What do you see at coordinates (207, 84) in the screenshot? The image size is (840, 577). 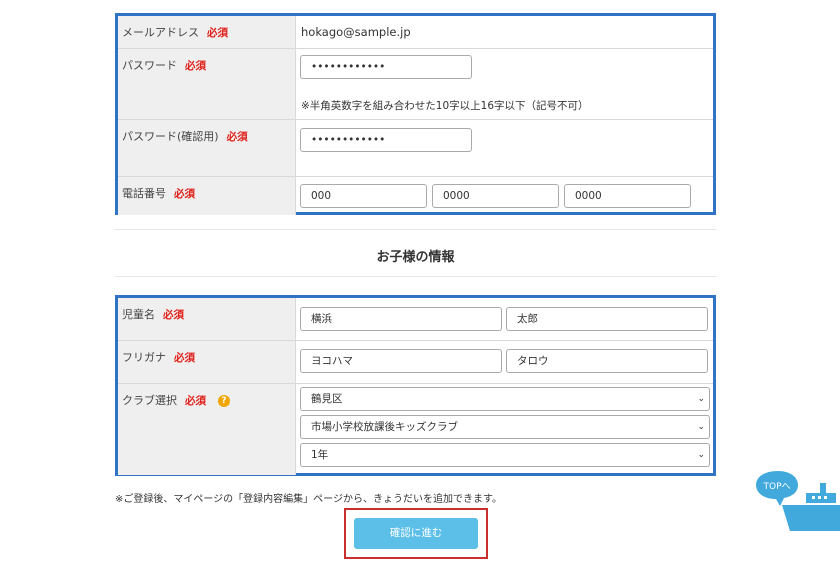 I see `password-label-cell: パスワード 必須` at bounding box center [207, 84].